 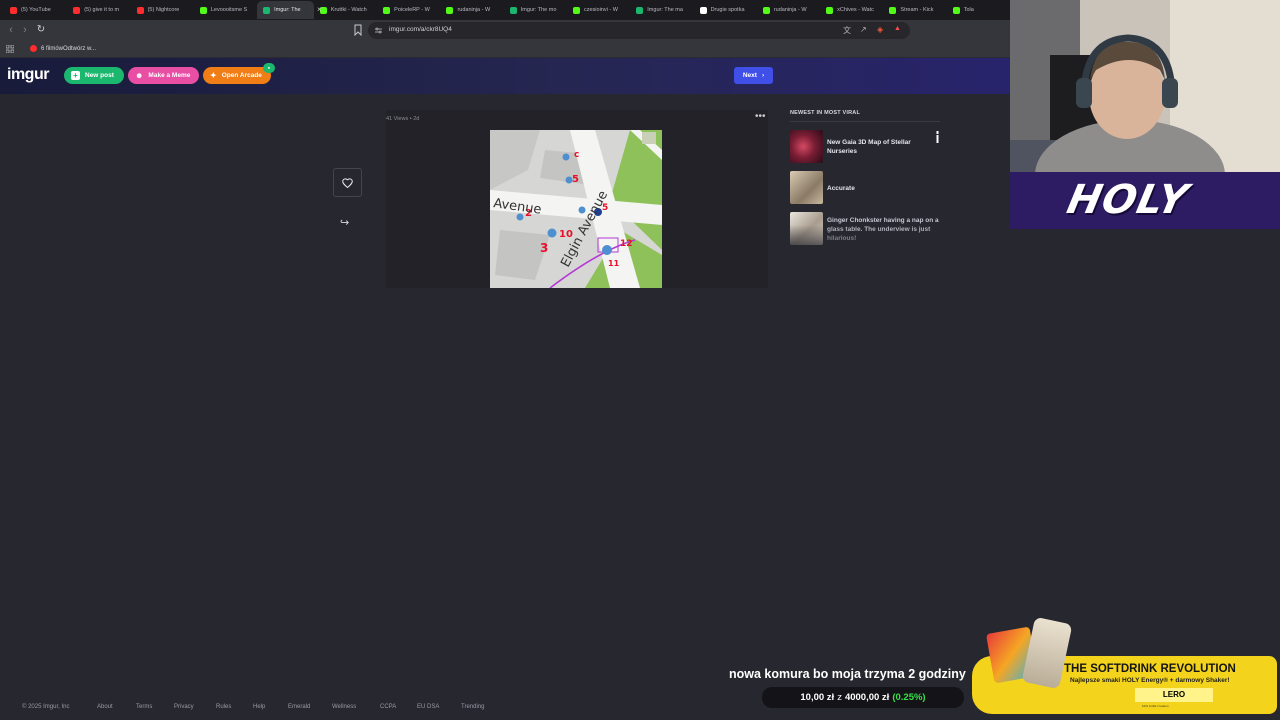 I want to click on tab-label: Kruttki - Watch, so click(x=348, y=10).